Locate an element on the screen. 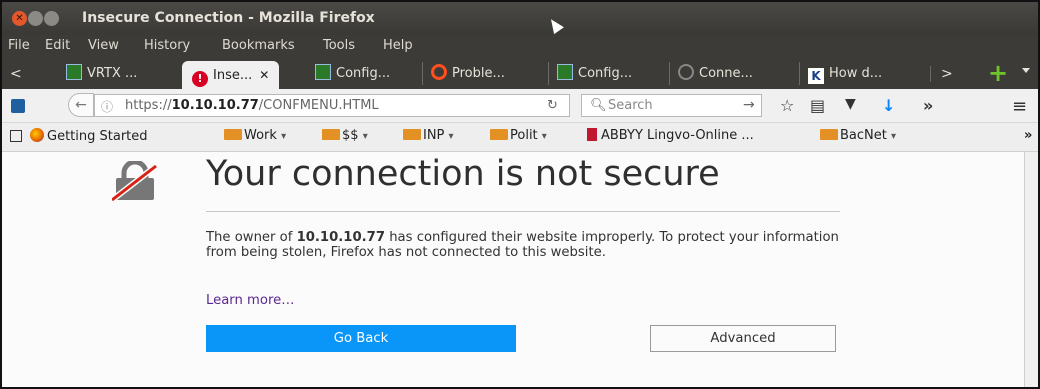 Image resolution: width=1040 pixels, height=389 pixels. bookmark-folder-work: Work ▾ is located at coordinates (255, 135).